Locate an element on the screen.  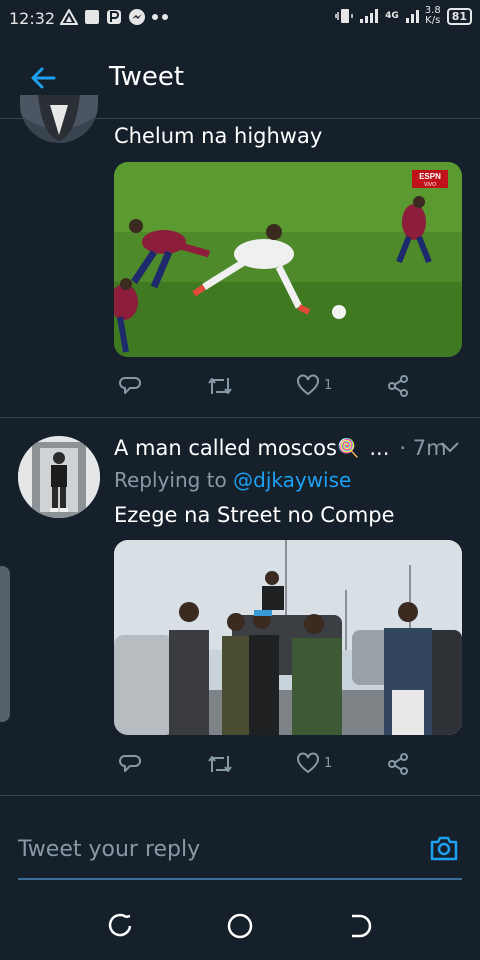
messenger-icon is located at coordinates (137, 17).